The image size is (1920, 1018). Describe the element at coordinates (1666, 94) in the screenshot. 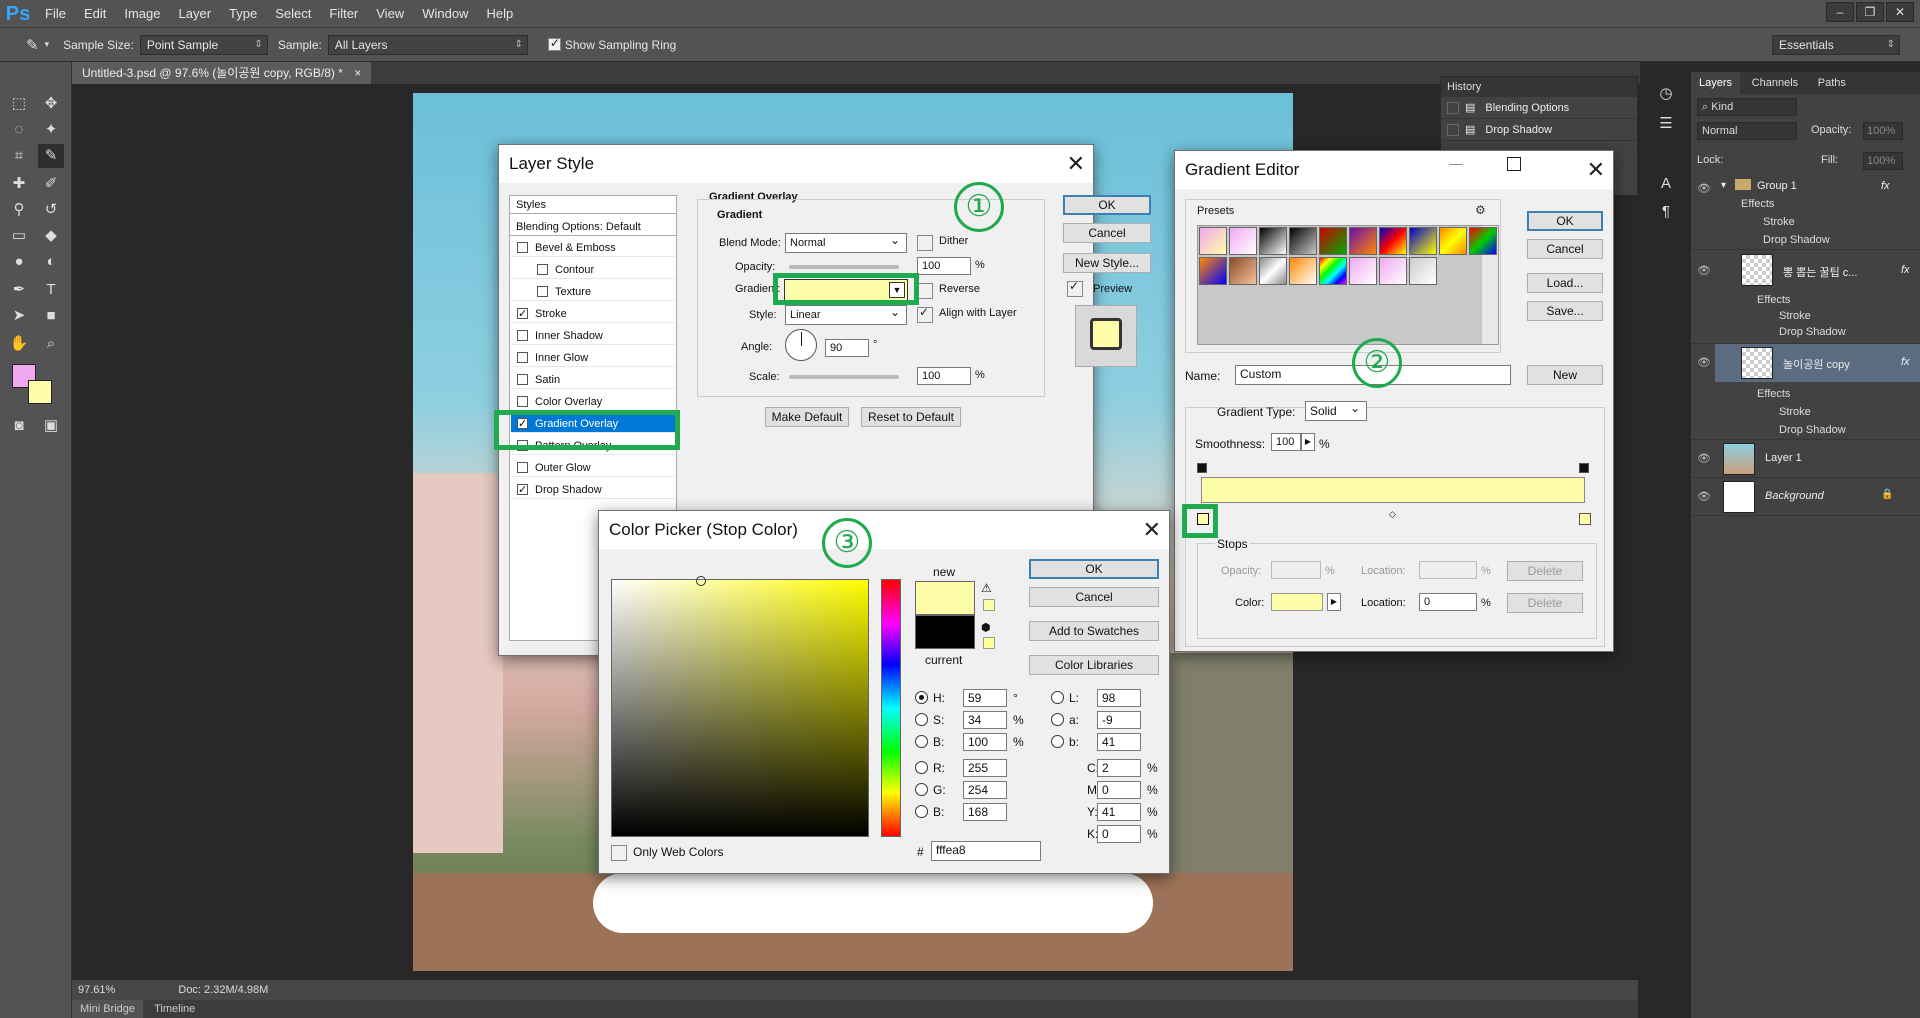

I see `history-panel-icon: ◷` at that location.